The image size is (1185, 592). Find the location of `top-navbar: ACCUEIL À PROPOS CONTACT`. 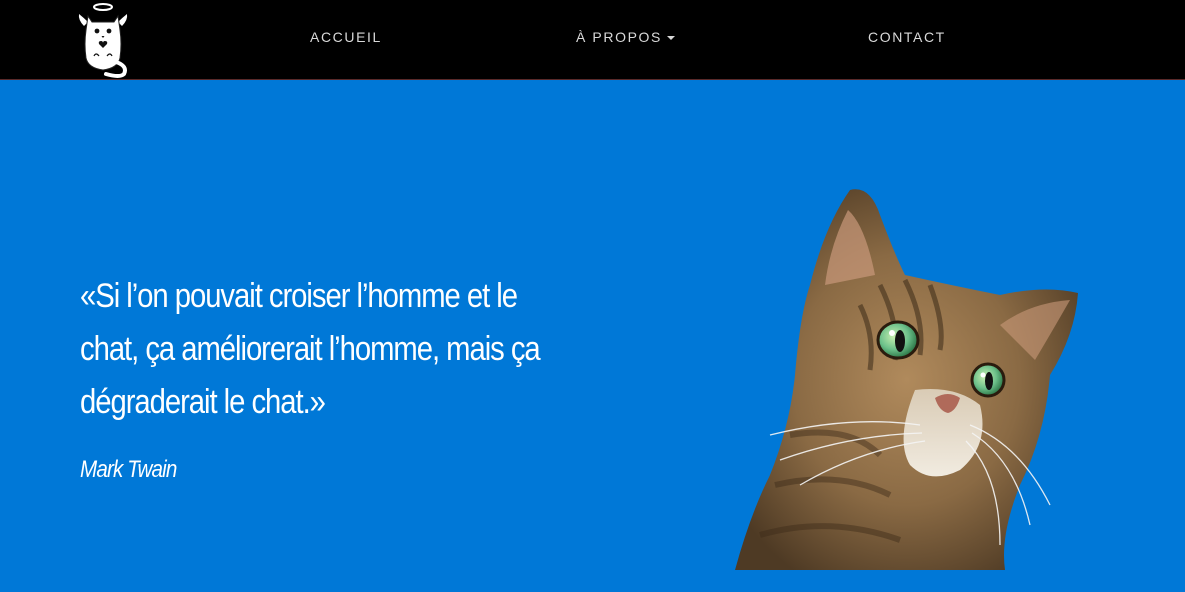

top-navbar: ACCUEIL À PROPOS CONTACT is located at coordinates (592, 40).